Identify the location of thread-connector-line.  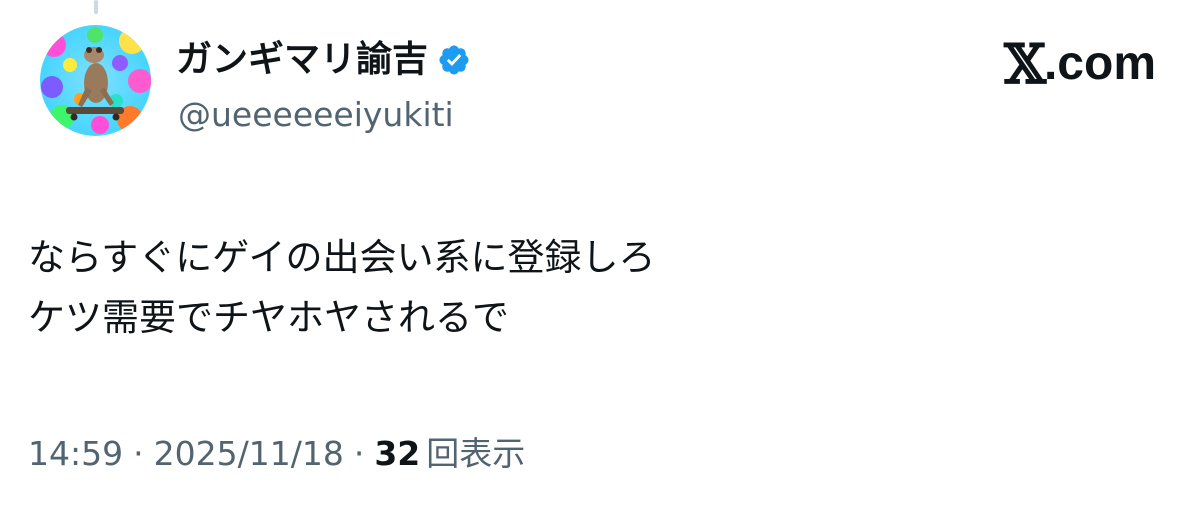
(96, 7).